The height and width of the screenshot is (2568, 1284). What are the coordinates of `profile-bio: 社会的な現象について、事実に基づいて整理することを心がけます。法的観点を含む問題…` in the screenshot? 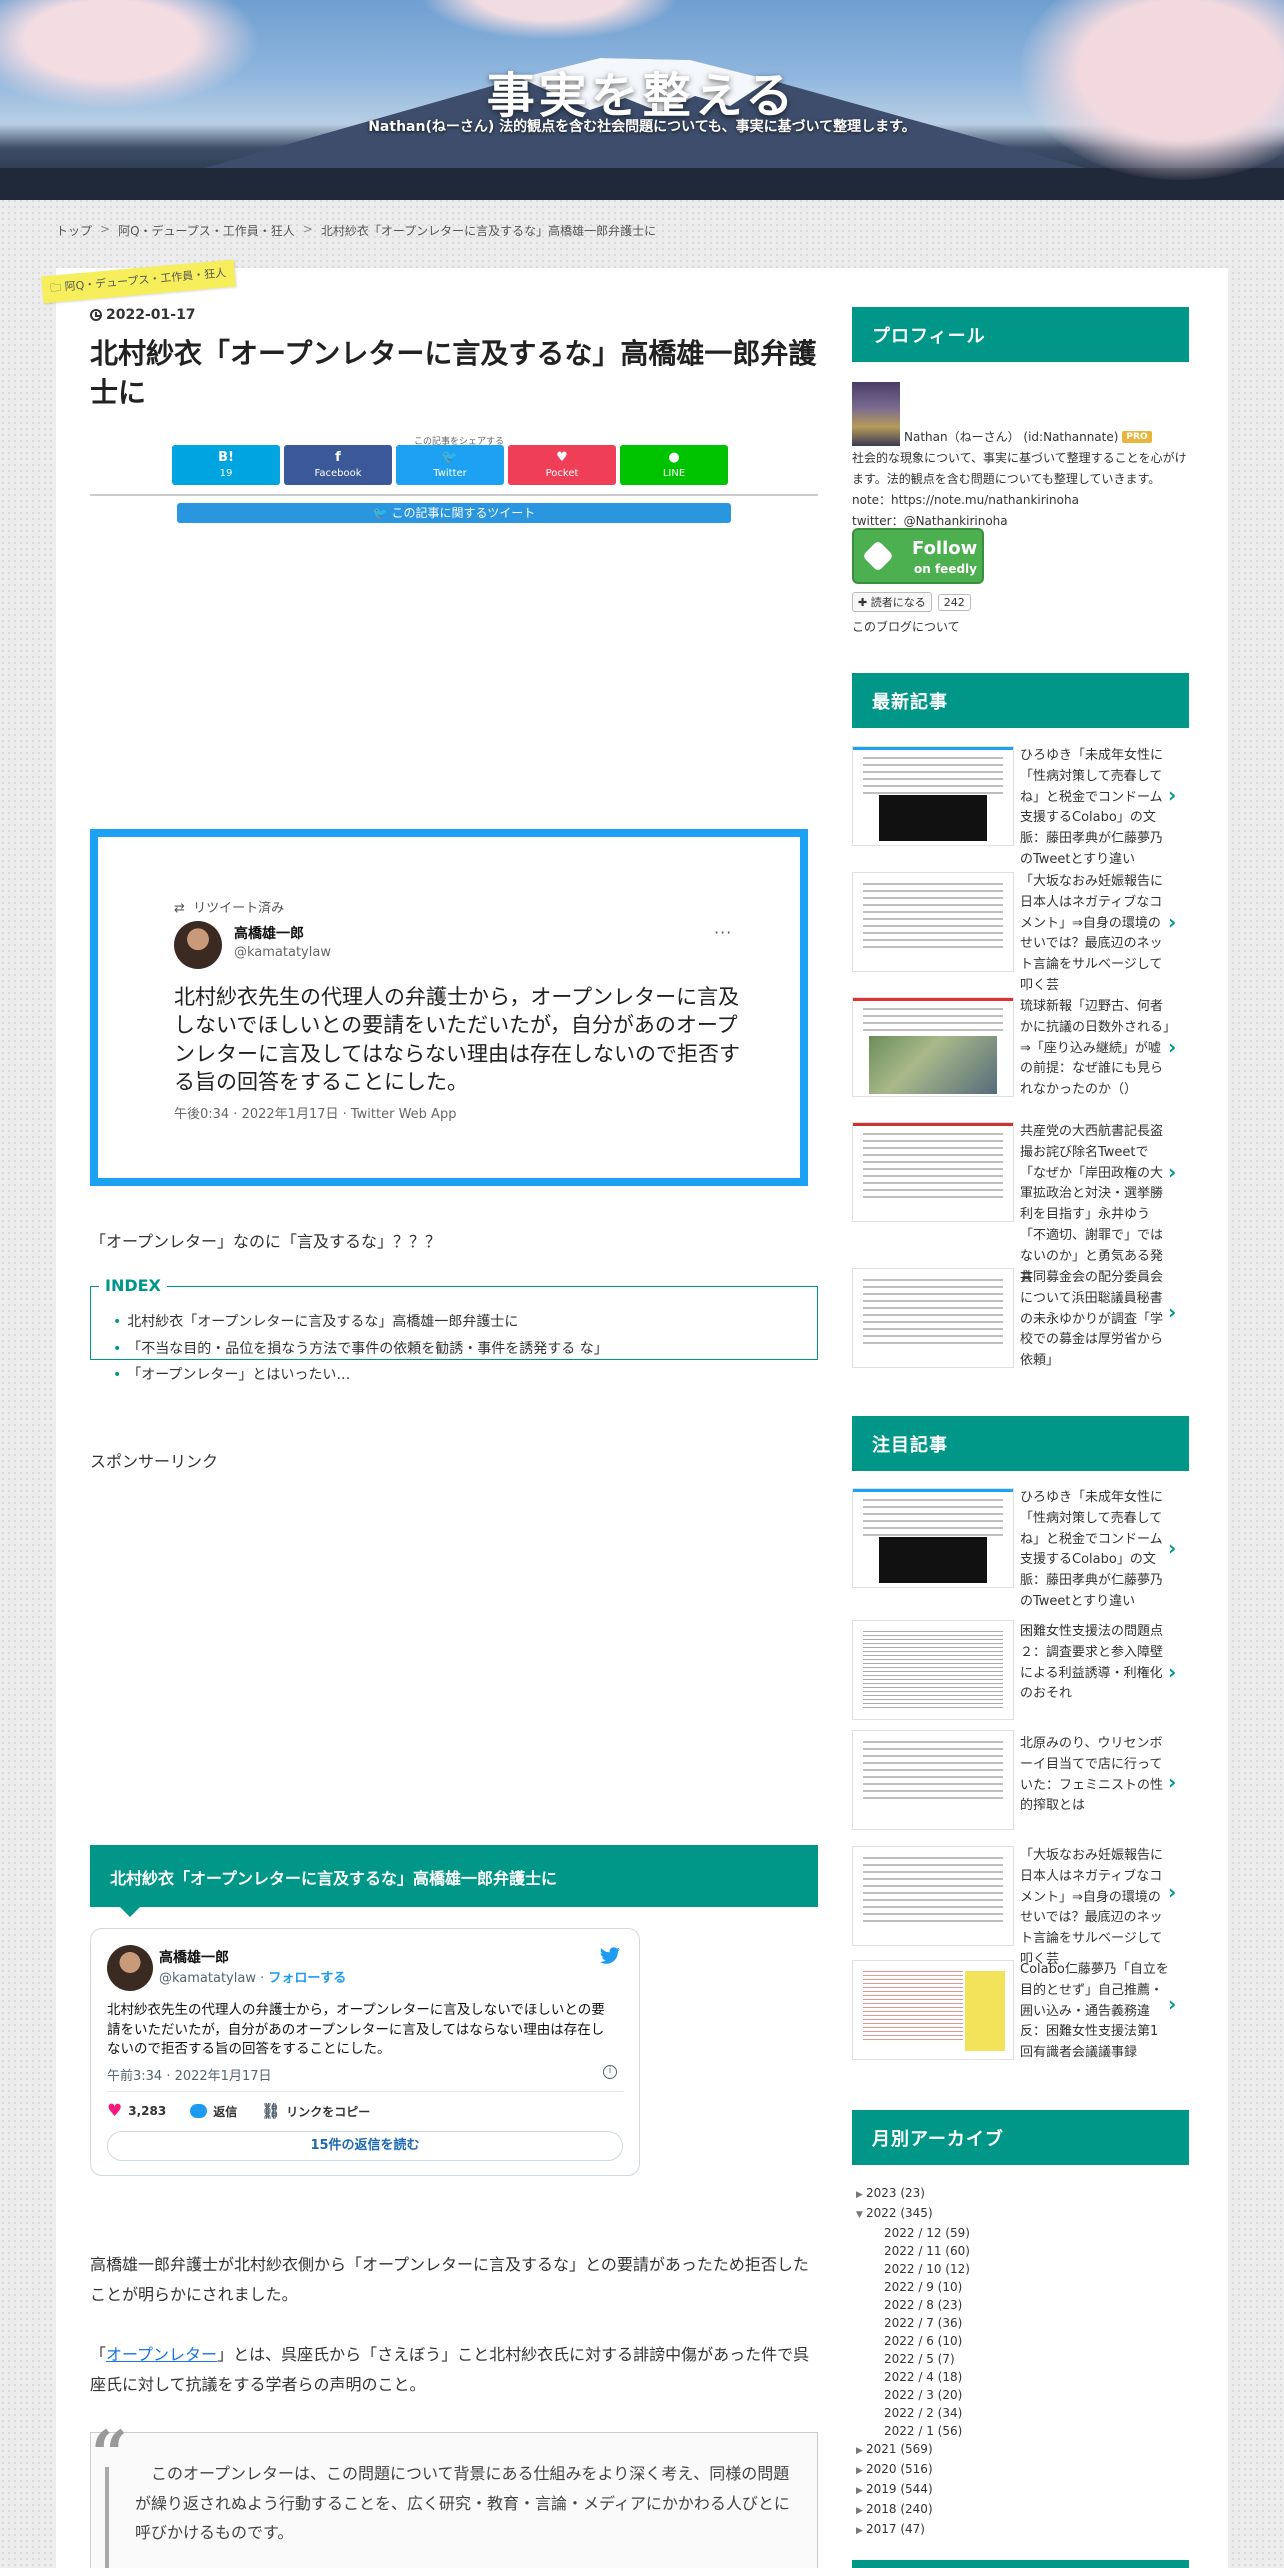 It's located at (1022, 490).